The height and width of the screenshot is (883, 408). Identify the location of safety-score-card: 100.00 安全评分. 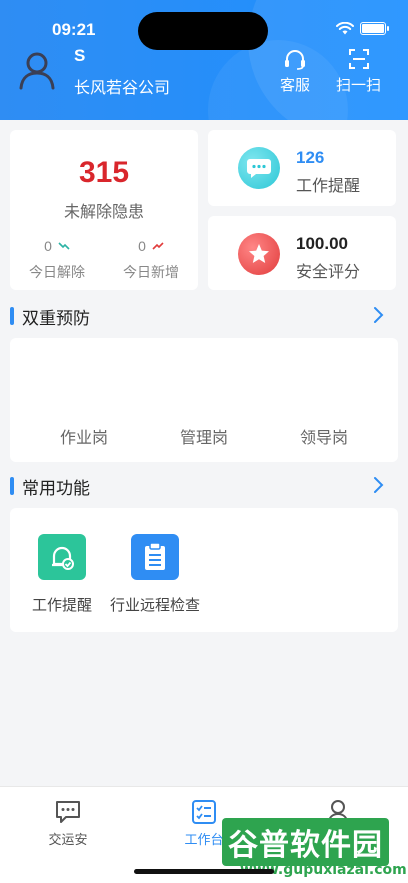
(302, 253).